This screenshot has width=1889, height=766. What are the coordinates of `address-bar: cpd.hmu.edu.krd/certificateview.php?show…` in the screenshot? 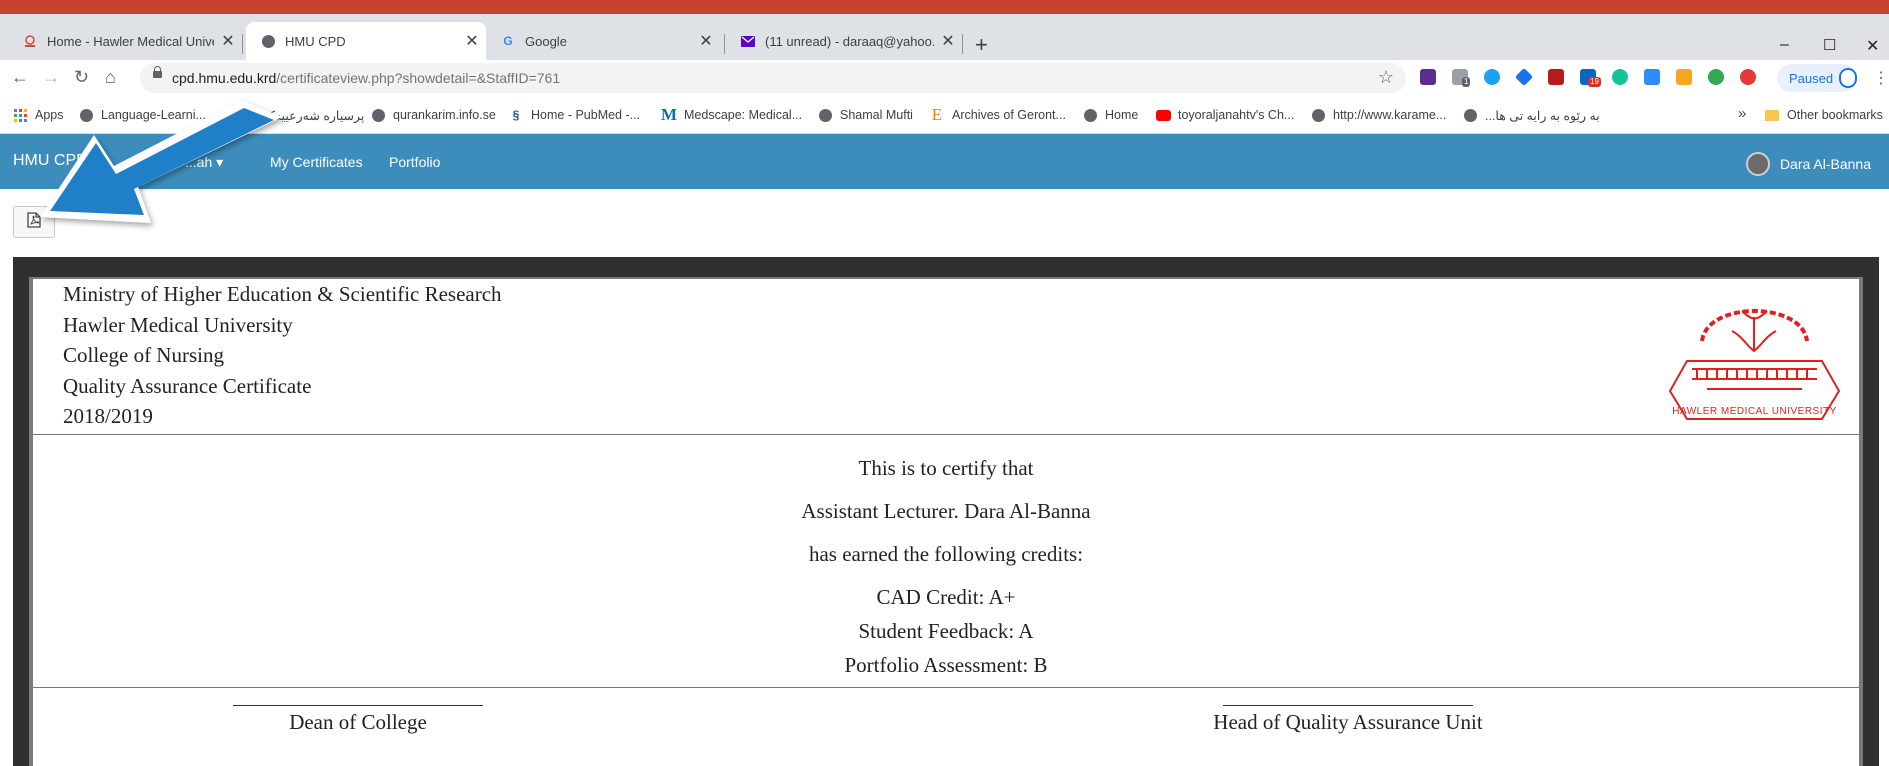 It's located at (773, 78).